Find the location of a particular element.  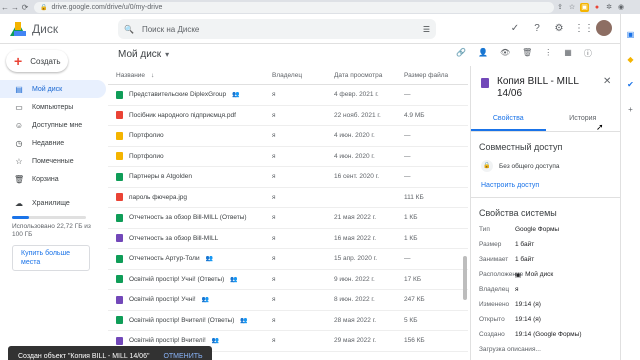

star-icon: ☆ is located at coordinates (19, 161).